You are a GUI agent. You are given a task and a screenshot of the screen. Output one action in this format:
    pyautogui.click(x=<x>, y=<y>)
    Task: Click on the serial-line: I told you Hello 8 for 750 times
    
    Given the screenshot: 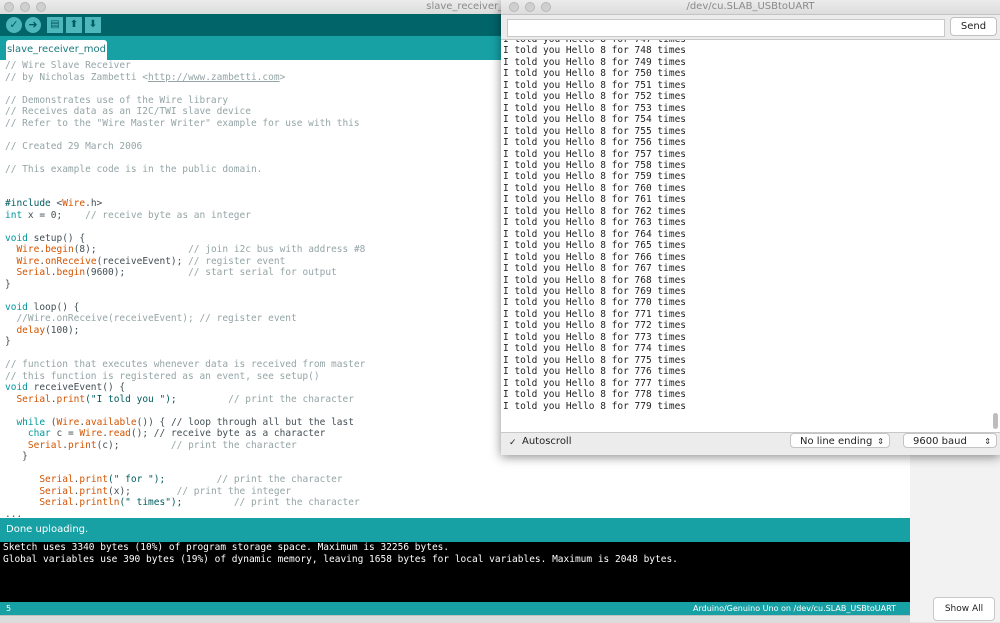 What is the action you would take?
    pyautogui.click(x=595, y=74)
    